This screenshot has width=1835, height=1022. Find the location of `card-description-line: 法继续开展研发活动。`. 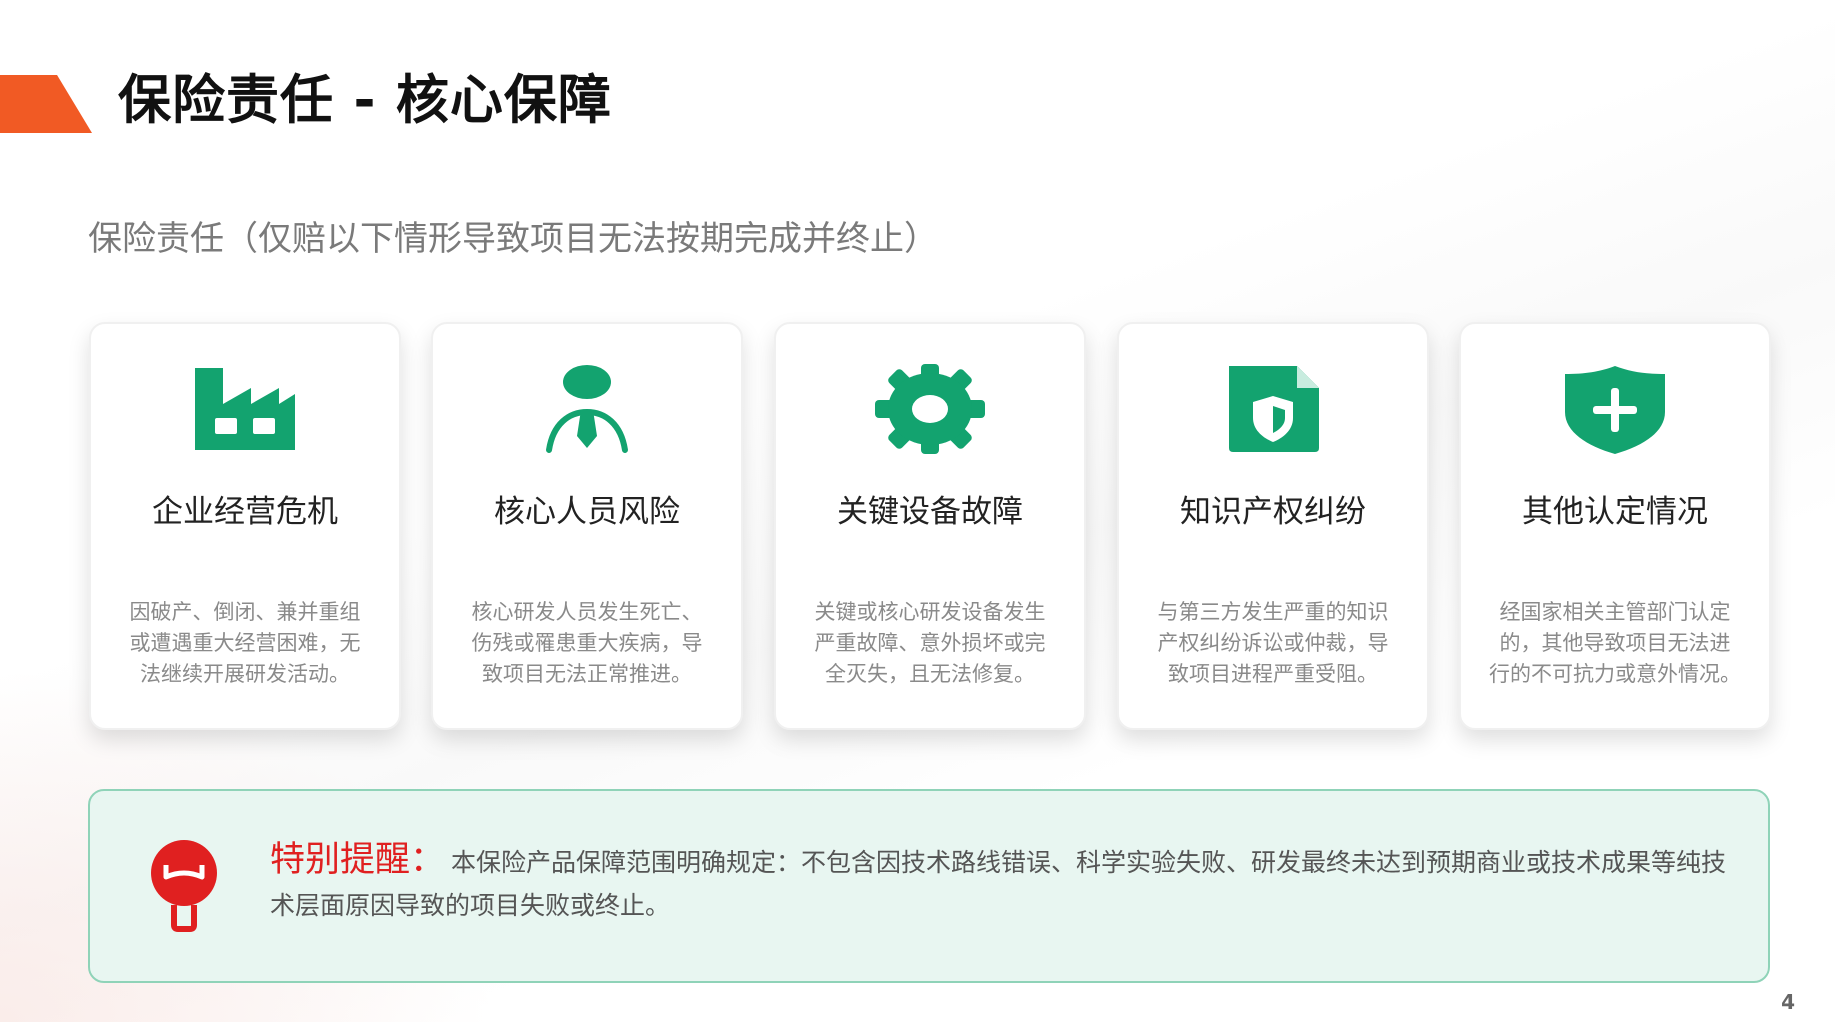

card-description-line: 法继续开展研发活动。 is located at coordinates (245, 674).